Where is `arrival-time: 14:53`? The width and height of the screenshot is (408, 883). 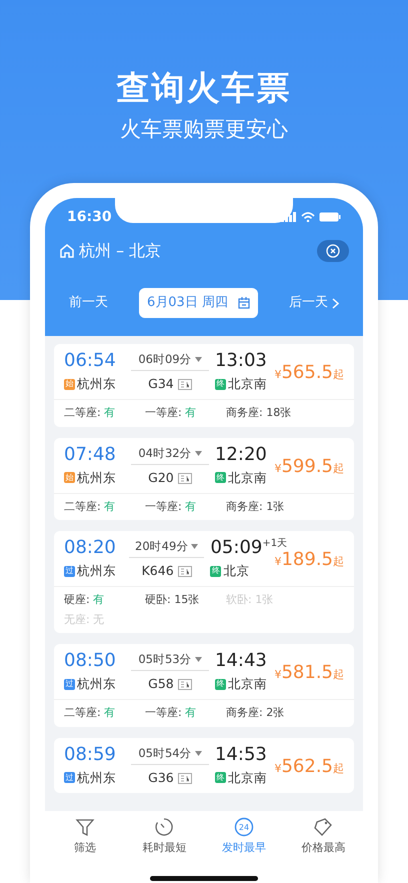 arrival-time: 14:53 is located at coordinates (240, 754).